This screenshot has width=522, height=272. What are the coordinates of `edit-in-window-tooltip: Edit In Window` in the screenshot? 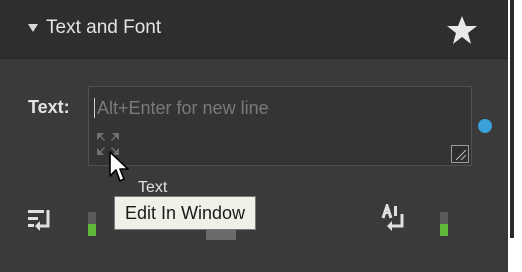 It's located at (185, 213).